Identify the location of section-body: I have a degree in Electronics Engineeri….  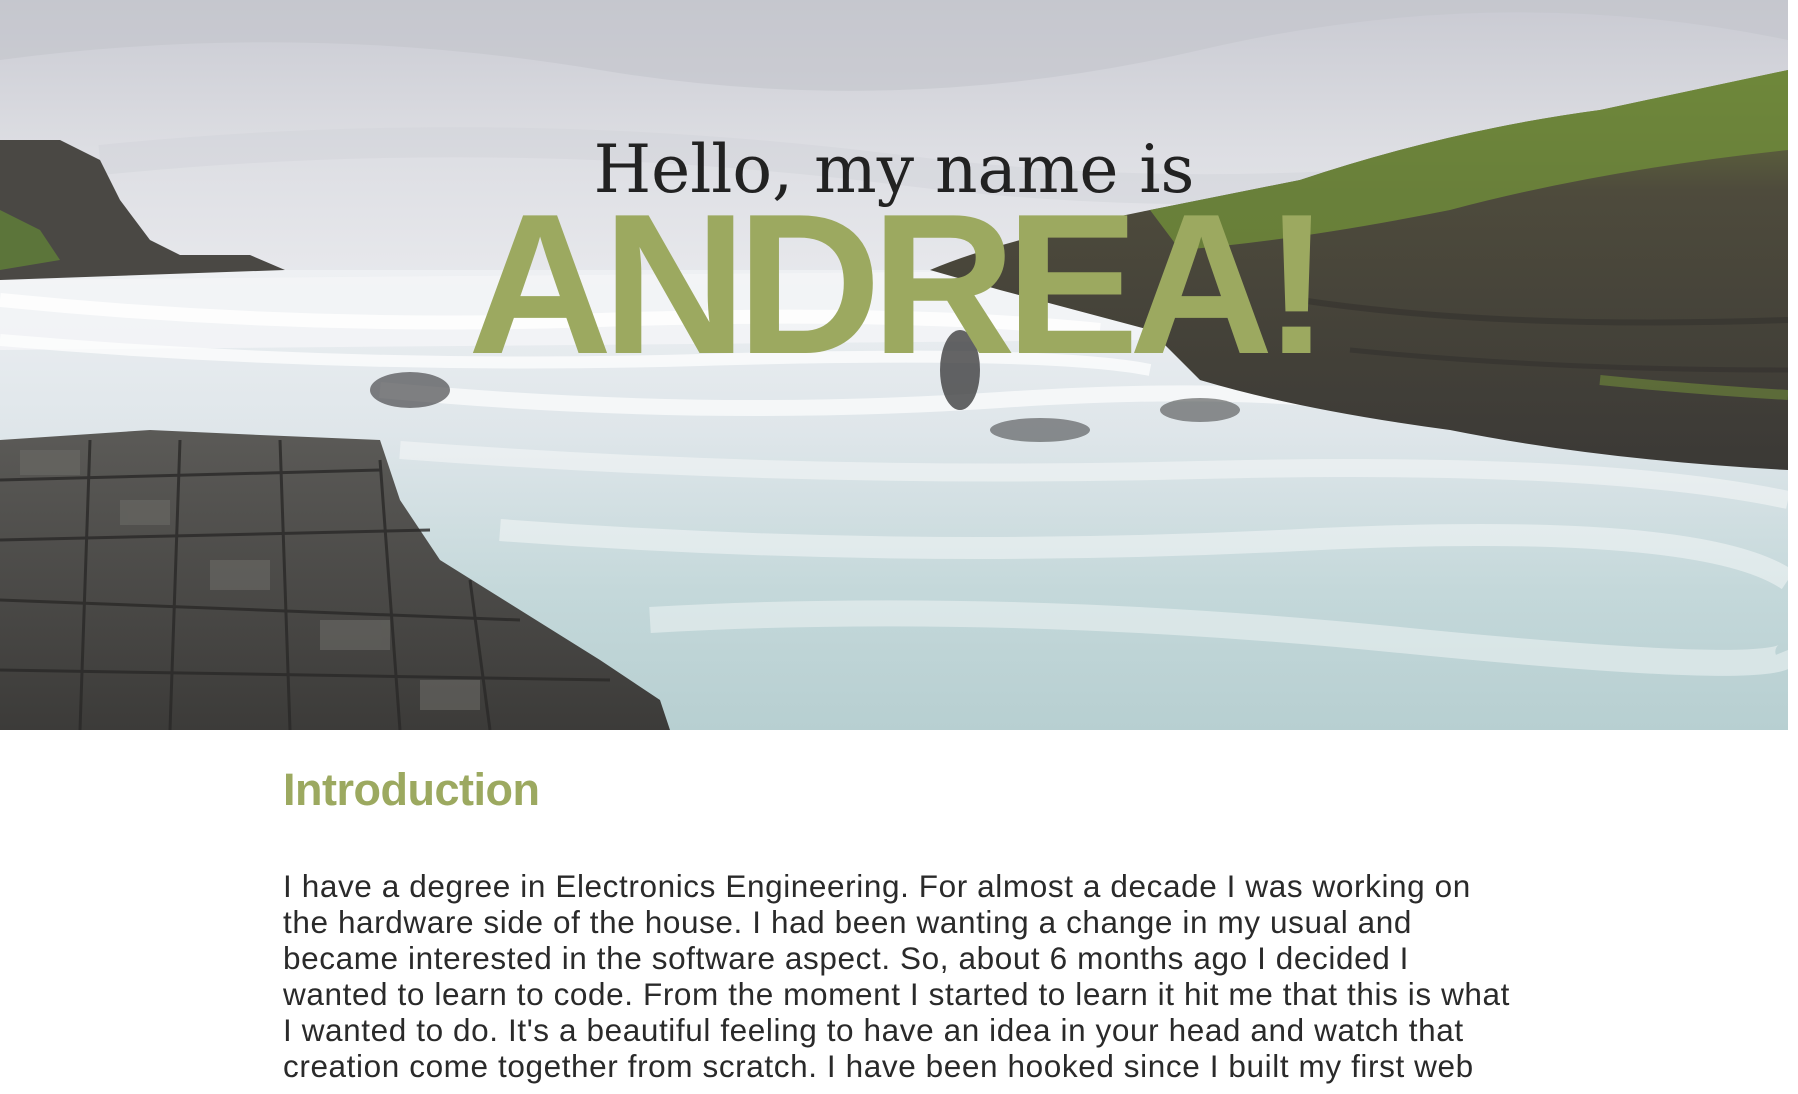
(897, 981).